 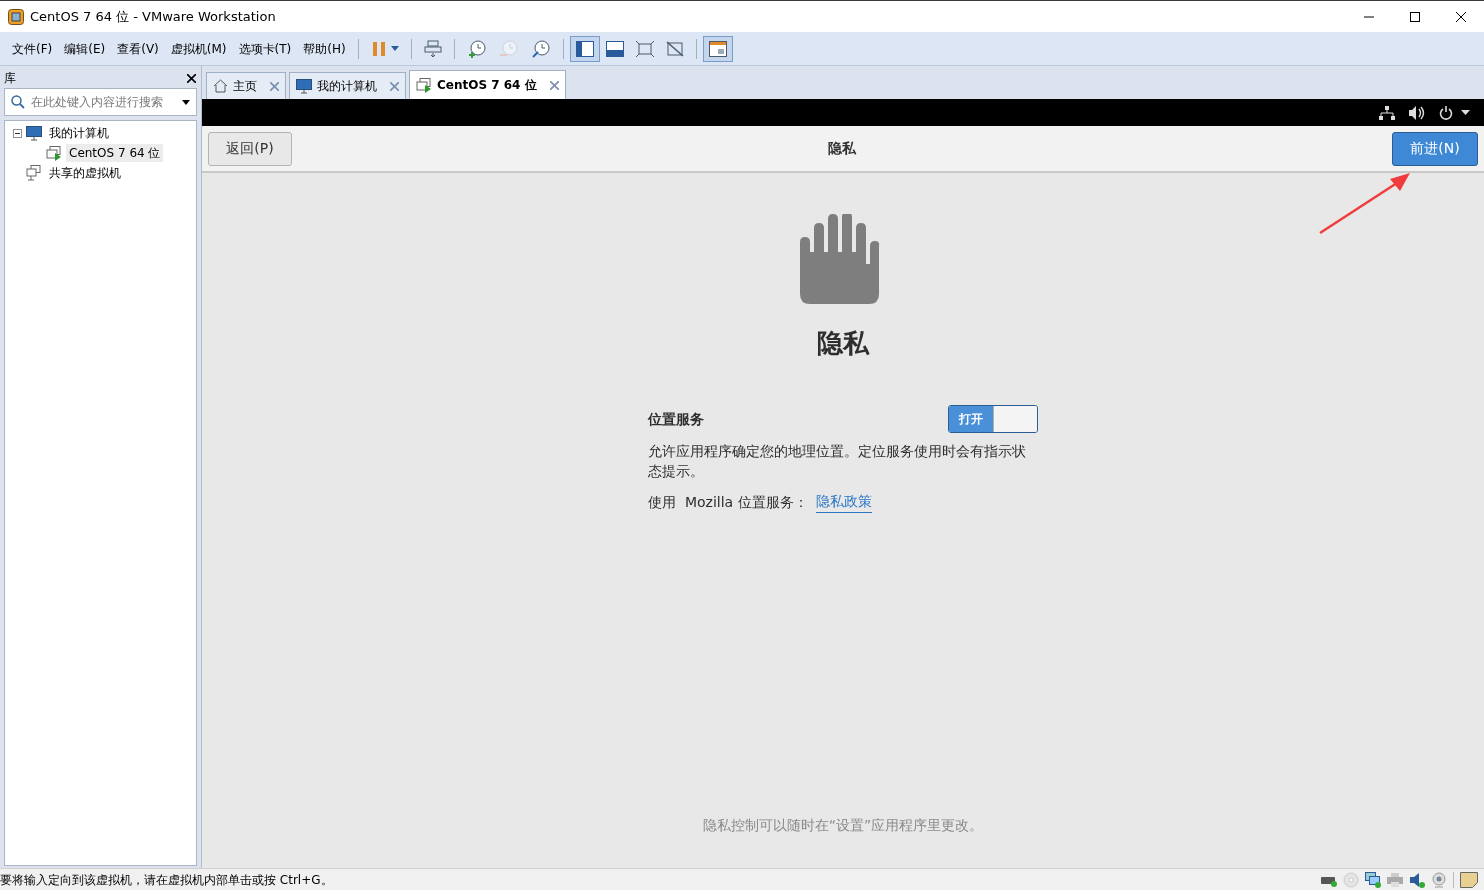 I want to click on menu-item: 帮助(H), so click(x=324, y=48).